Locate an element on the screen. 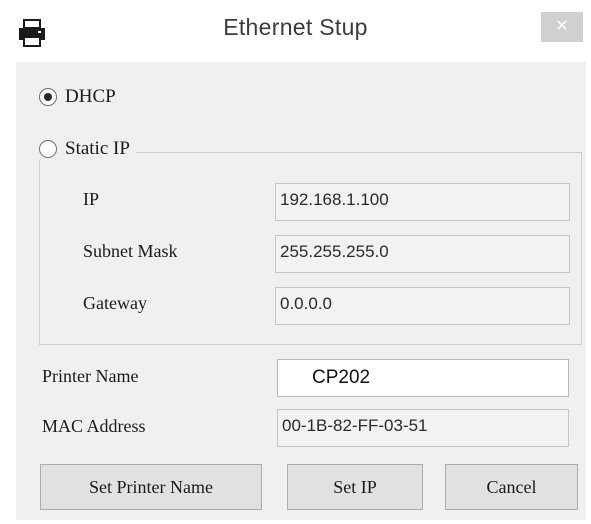  dhcp-radio is located at coordinates (48, 97).